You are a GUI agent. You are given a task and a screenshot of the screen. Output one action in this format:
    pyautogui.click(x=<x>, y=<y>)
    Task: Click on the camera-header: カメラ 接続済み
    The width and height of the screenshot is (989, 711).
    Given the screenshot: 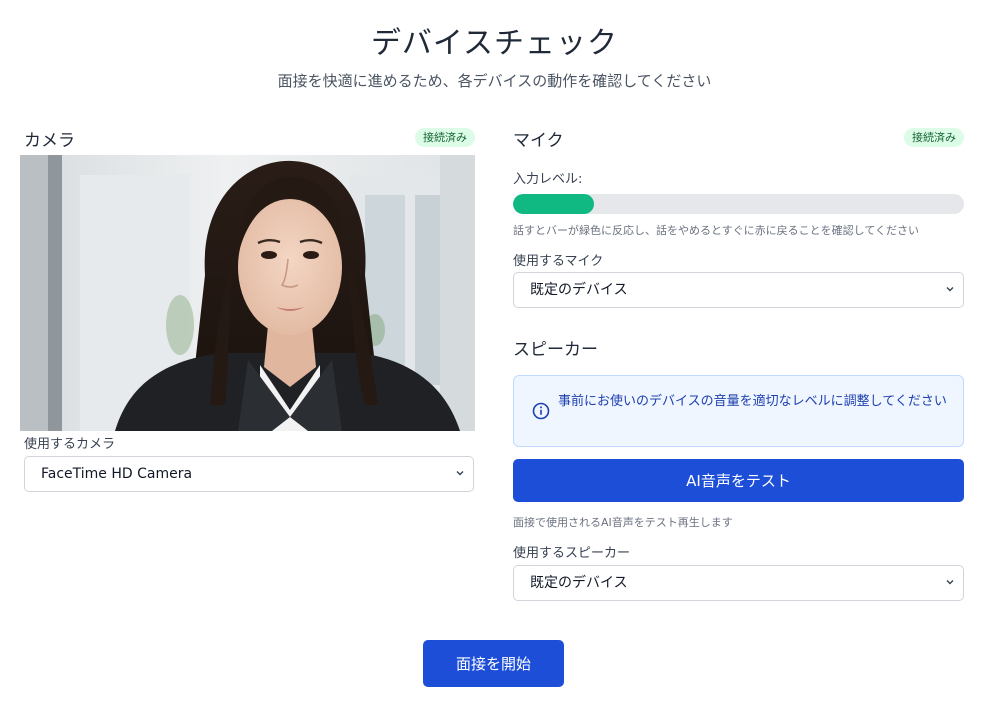 What is the action you would take?
    pyautogui.click(x=247, y=137)
    